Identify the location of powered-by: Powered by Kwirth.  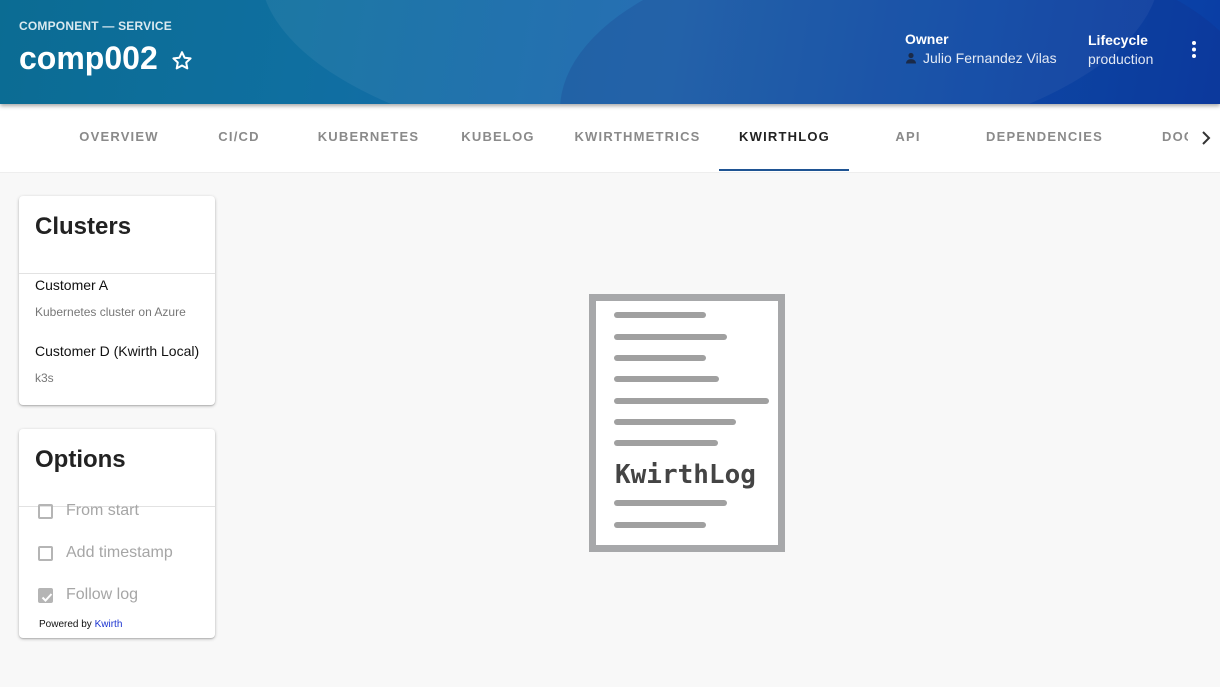
(80, 624).